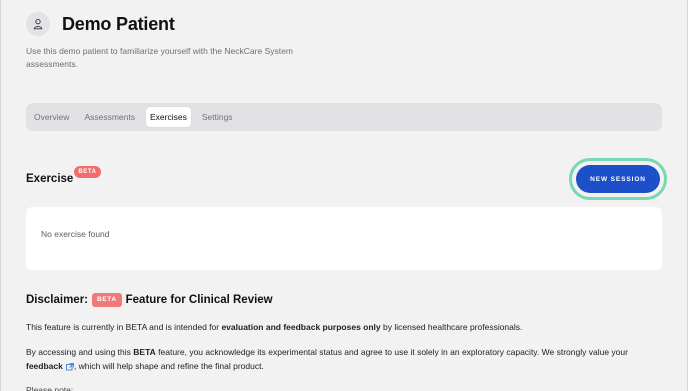 This screenshot has width=688, height=391. I want to click on exercise-heading: Exercise BETA, so click(63, 174).